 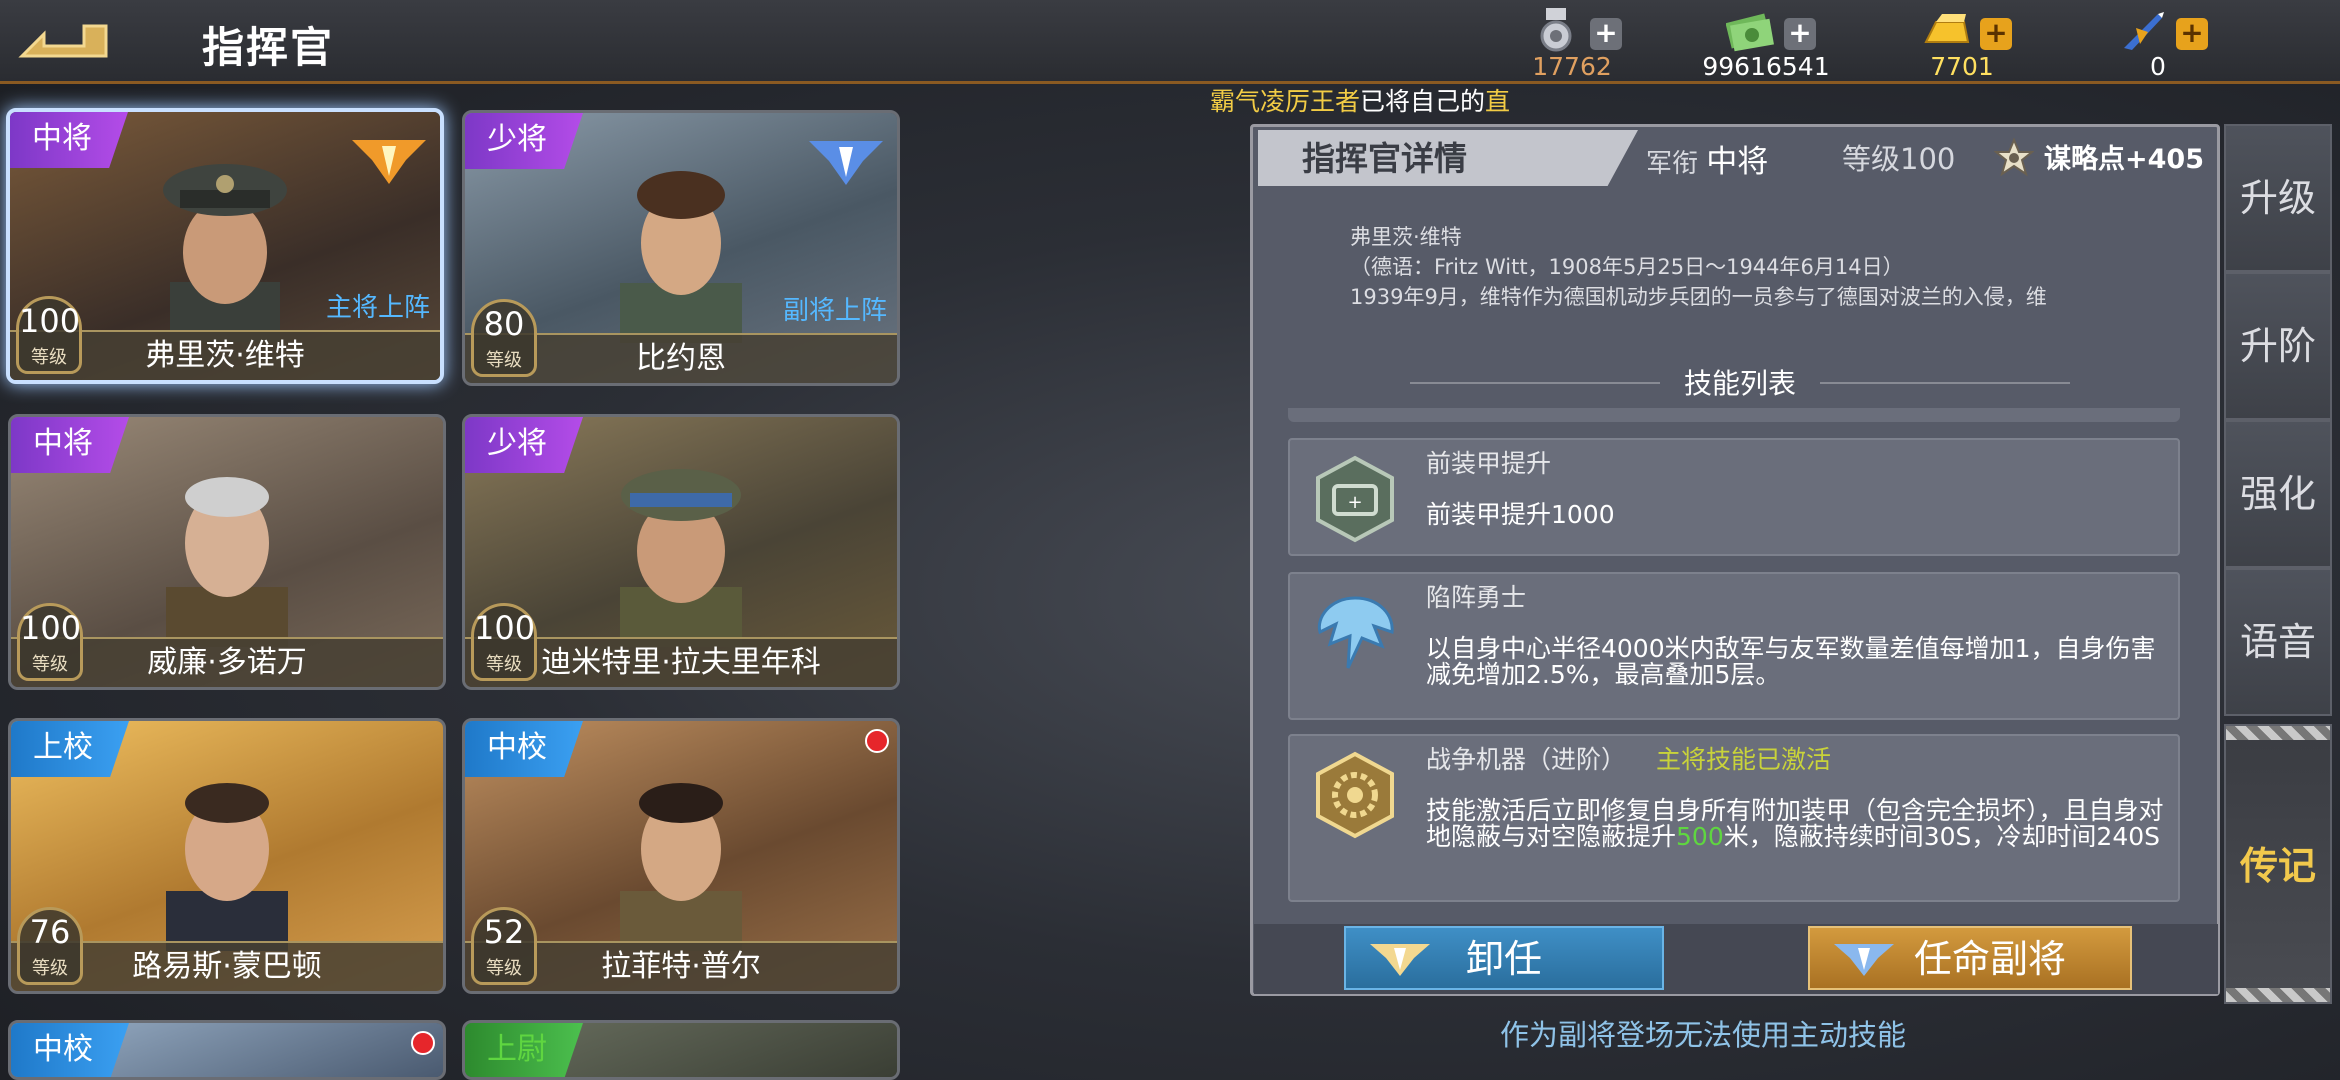 I want to click on gold-resource: + 7701, so click(x=1962, y=43).